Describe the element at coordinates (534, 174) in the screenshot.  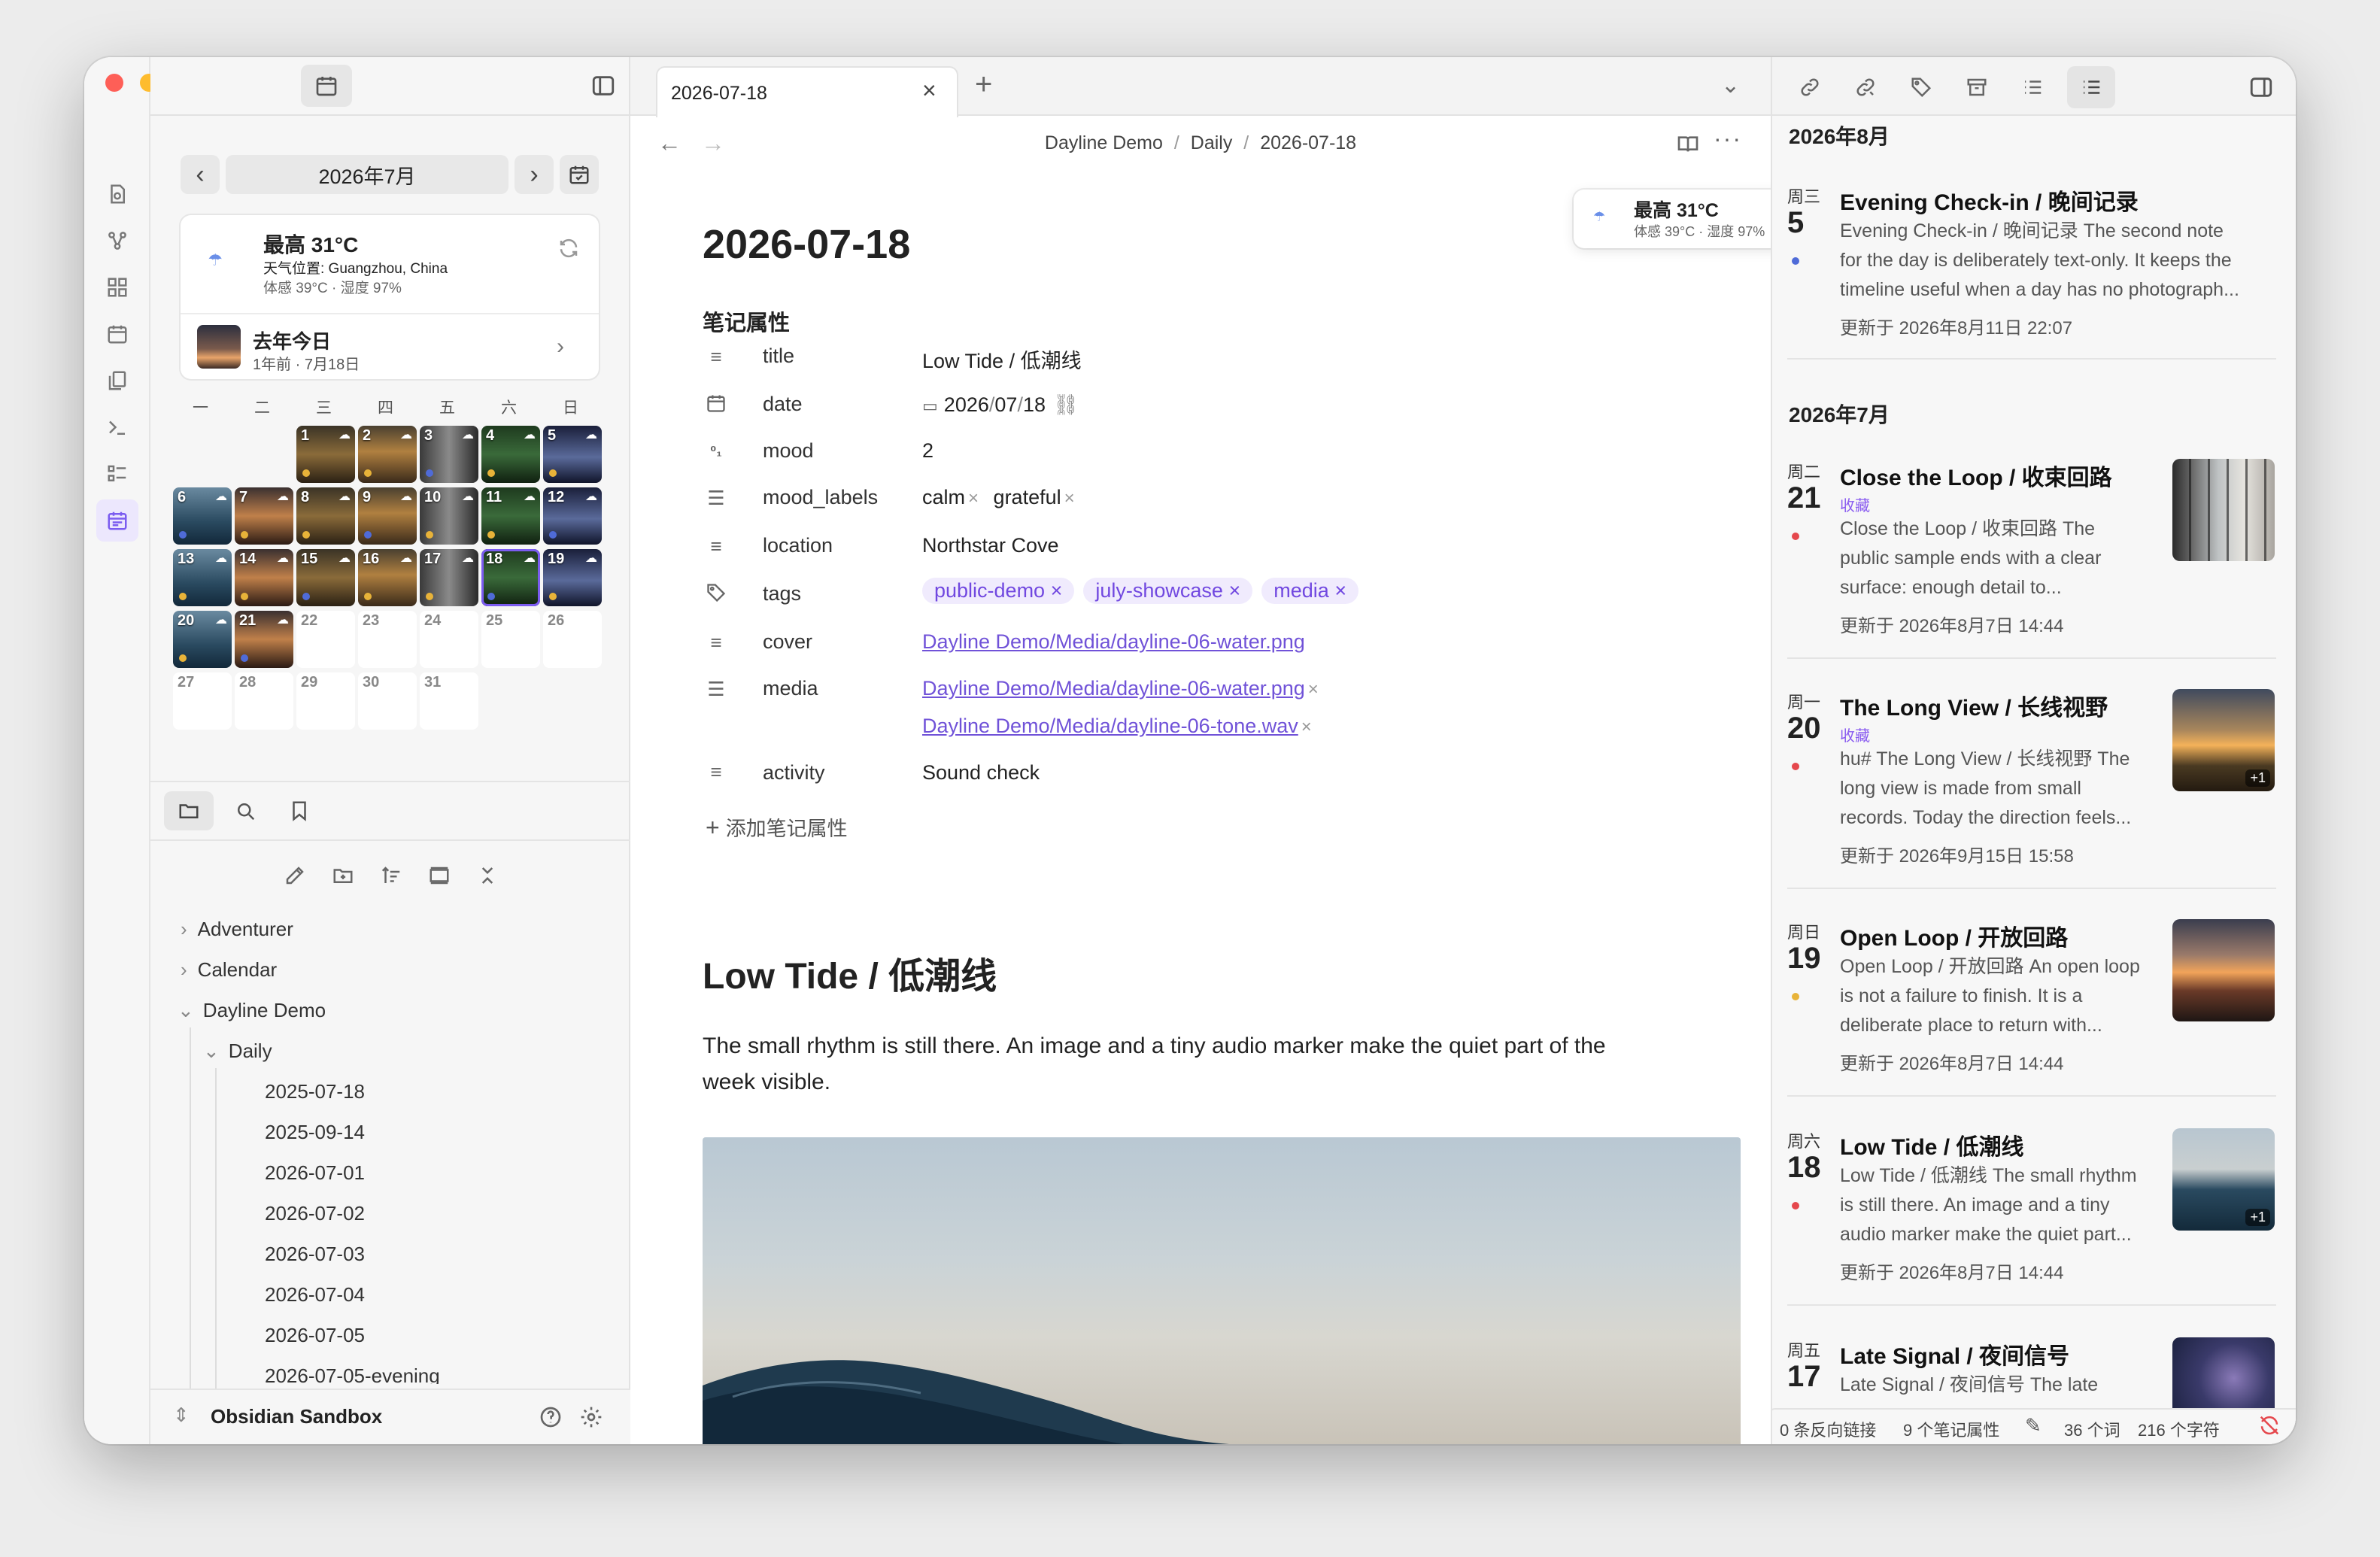
I see `next-month-button: ›` at that location.